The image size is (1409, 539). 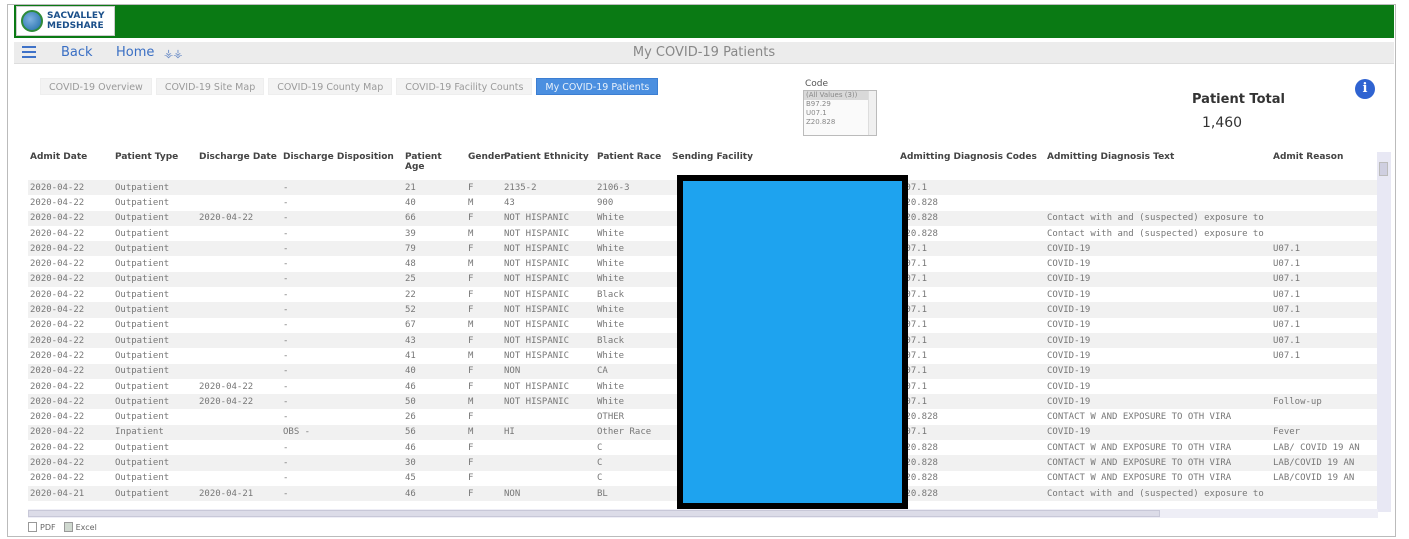 I want to click on sacvalley-logo: SACVALLEY MEDSHARE, so click(x=65, y=21).